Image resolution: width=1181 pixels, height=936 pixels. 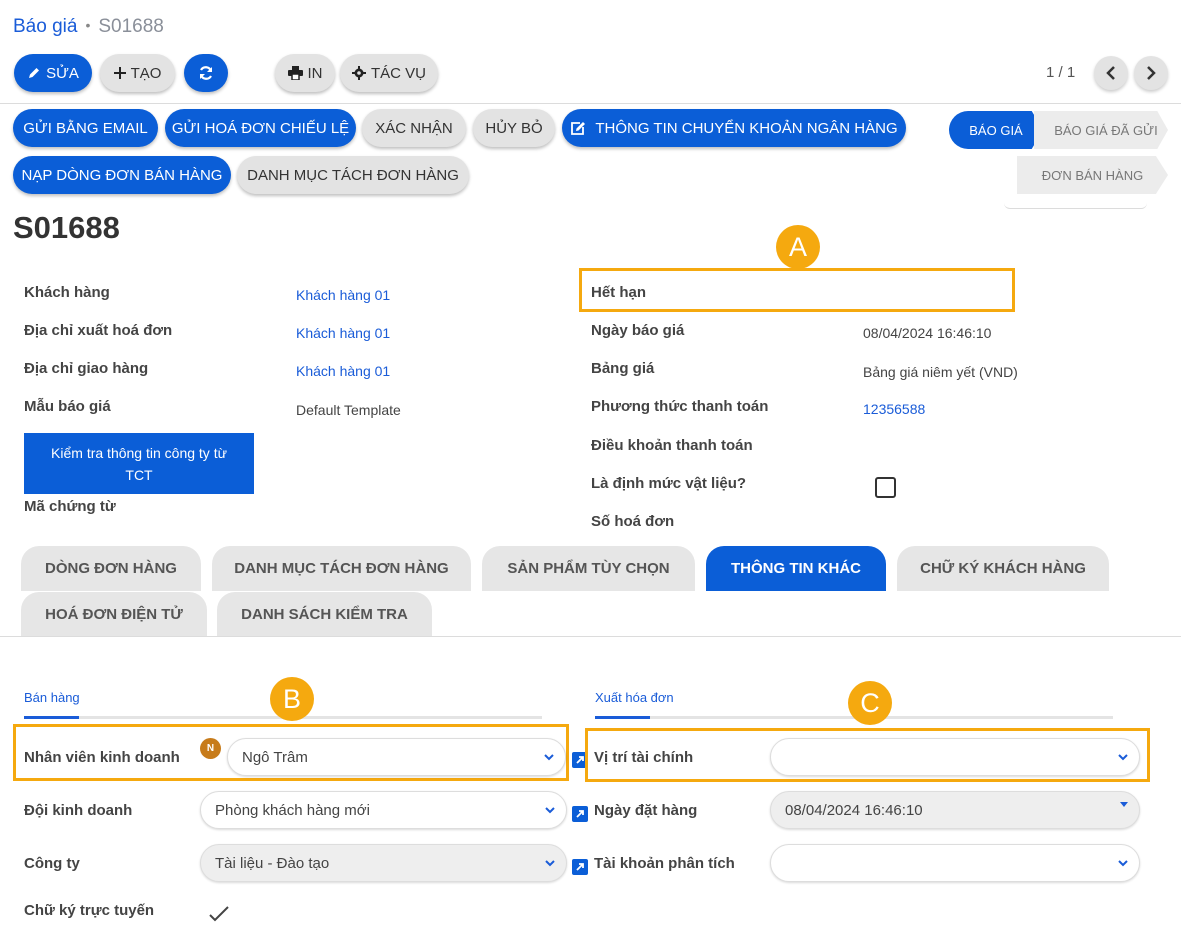 I want to click on marker-c: C, so click(x=870, y=703).